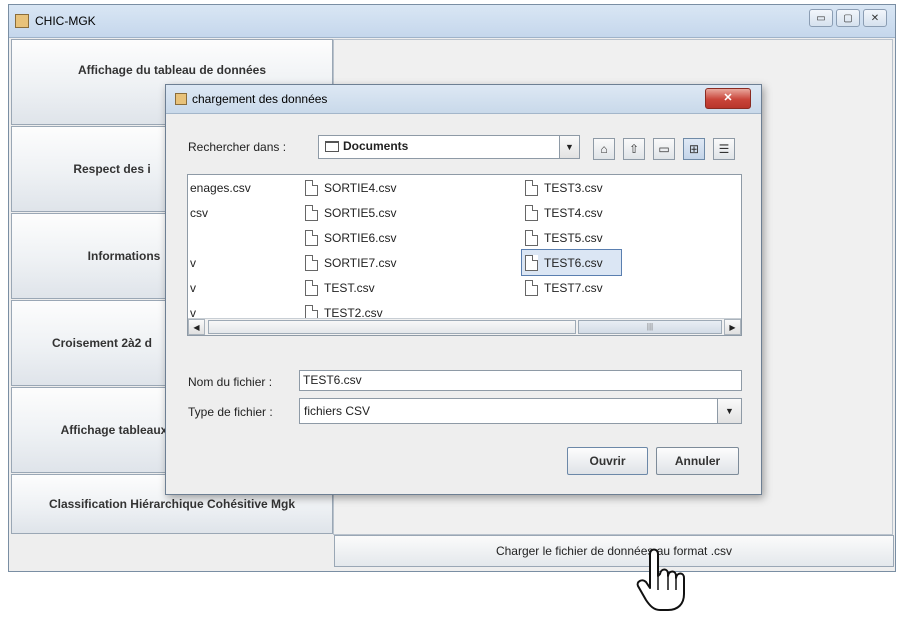  I want to click on sidebar-item-label: Croisement 2à2 d, so click(102, 343).